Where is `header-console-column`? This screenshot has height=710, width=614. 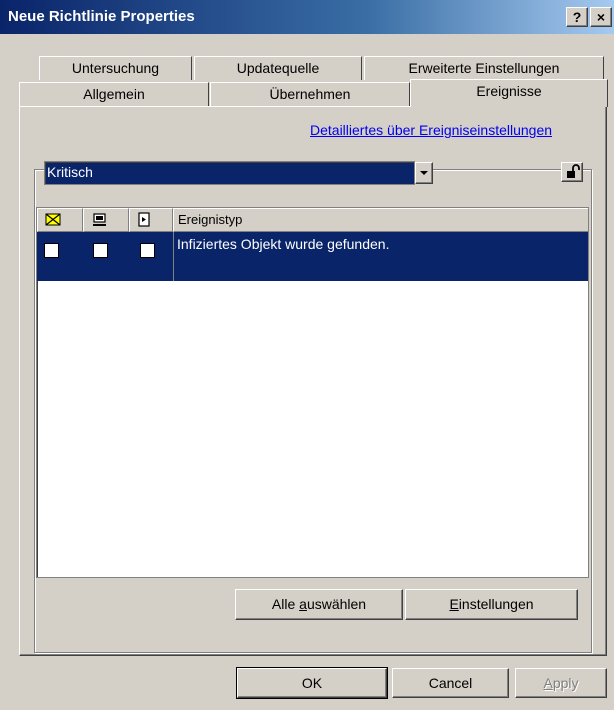
header-console-column is located at coordinates (106, 220).